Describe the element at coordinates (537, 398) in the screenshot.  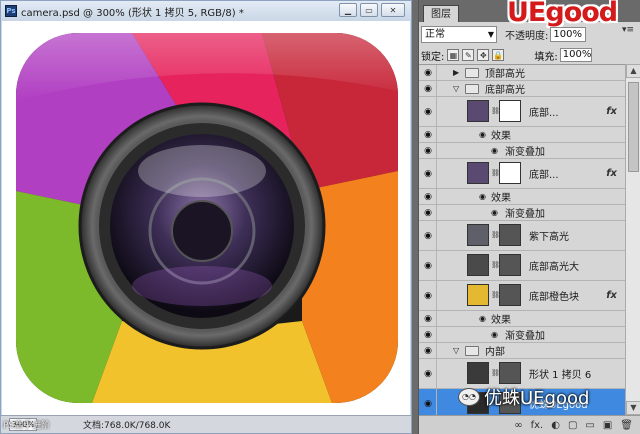
I see `watermark-text: 优蛛UEgood` at that location.